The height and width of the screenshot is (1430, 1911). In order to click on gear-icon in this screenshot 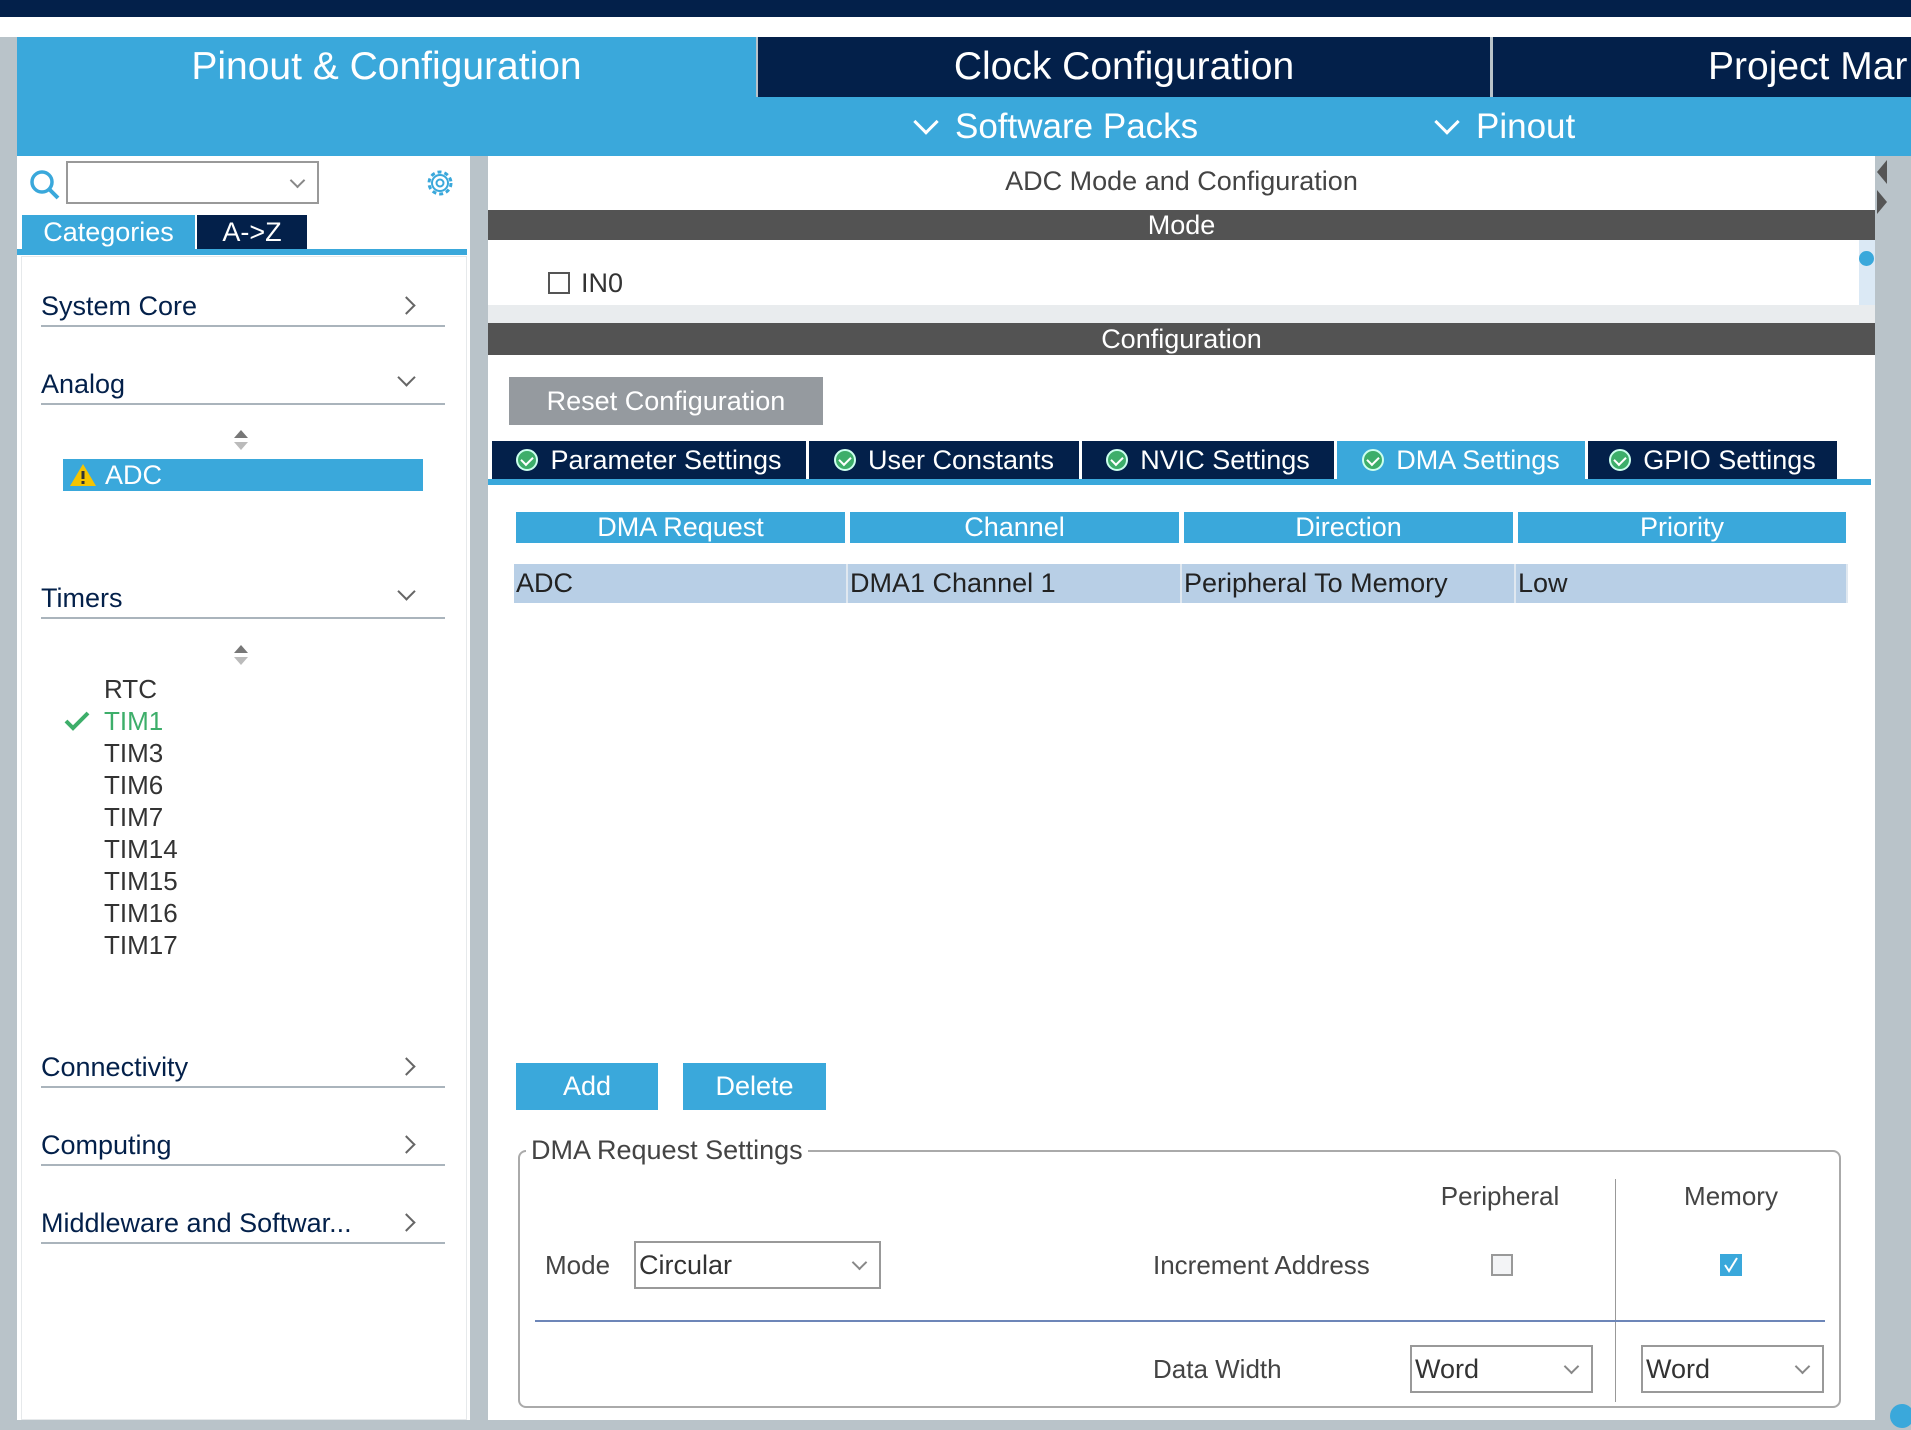, I will do `click(440, 183)`.